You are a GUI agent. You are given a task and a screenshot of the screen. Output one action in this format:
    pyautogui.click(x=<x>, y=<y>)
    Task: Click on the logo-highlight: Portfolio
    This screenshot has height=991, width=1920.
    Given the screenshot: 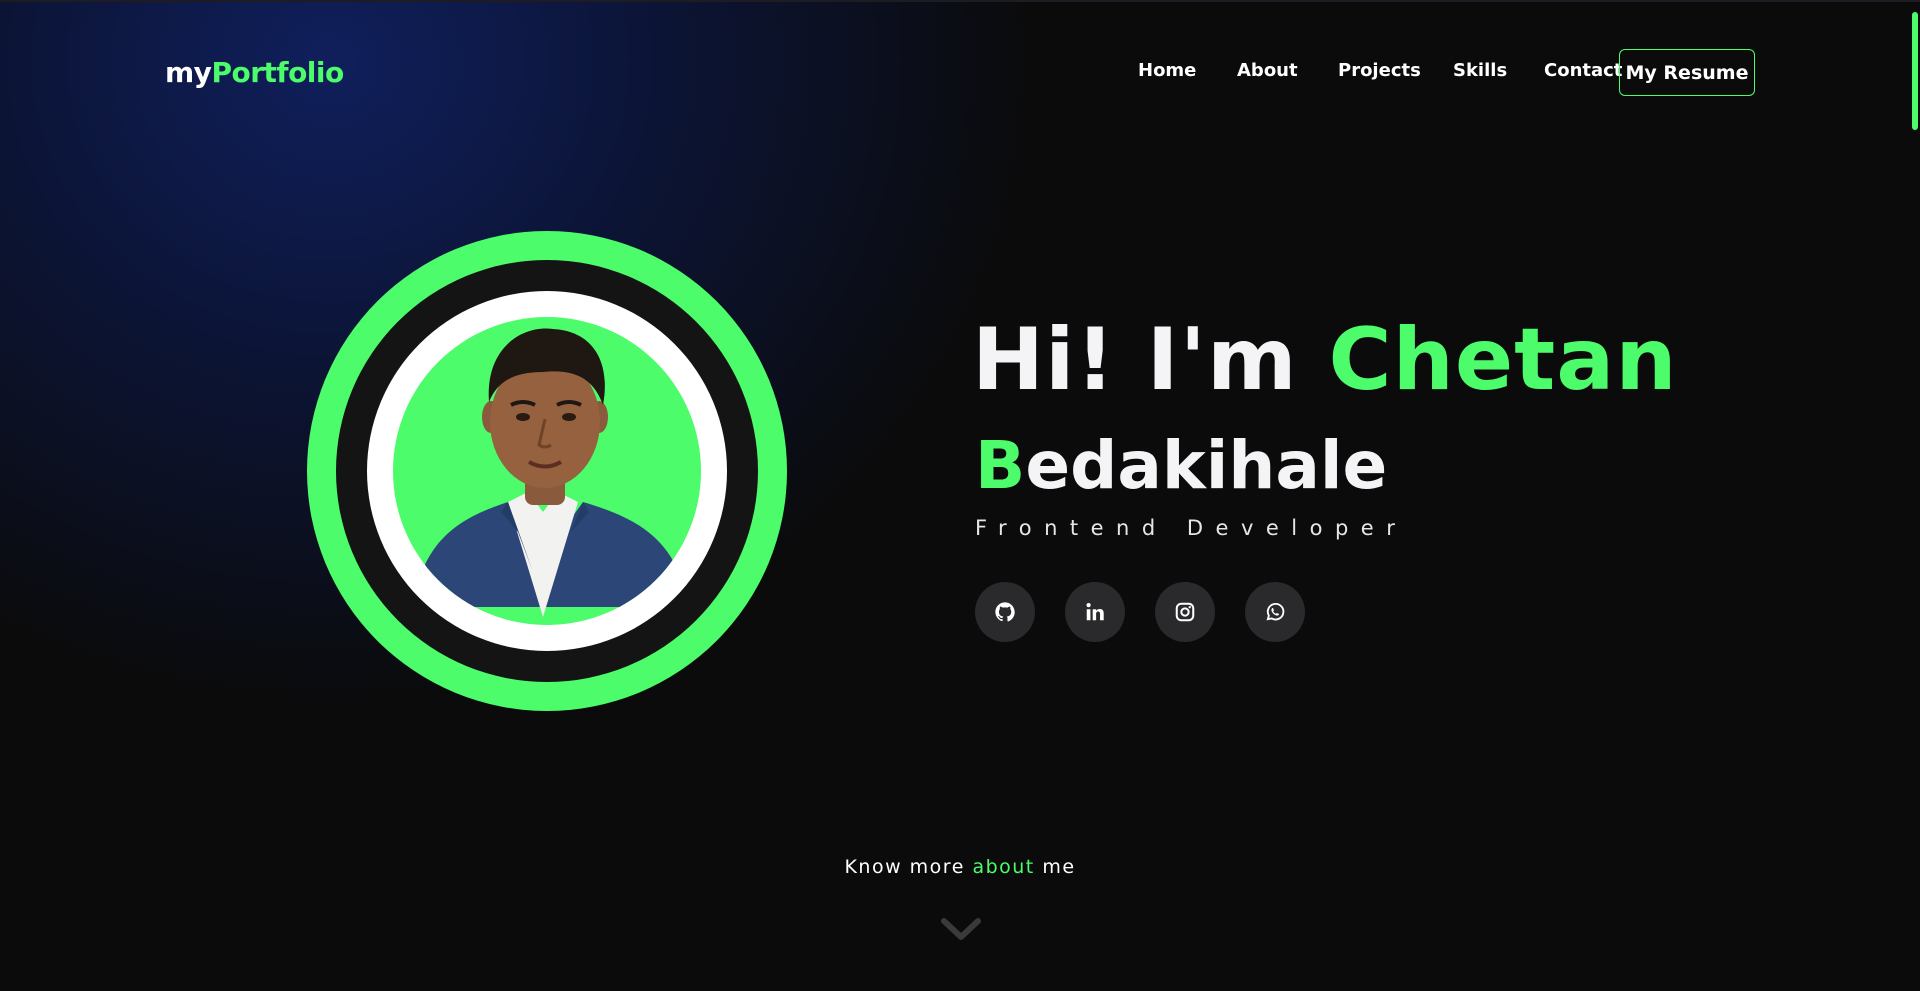 What is the action you would take?
    pyautogui.click(x=277, y=72)
    